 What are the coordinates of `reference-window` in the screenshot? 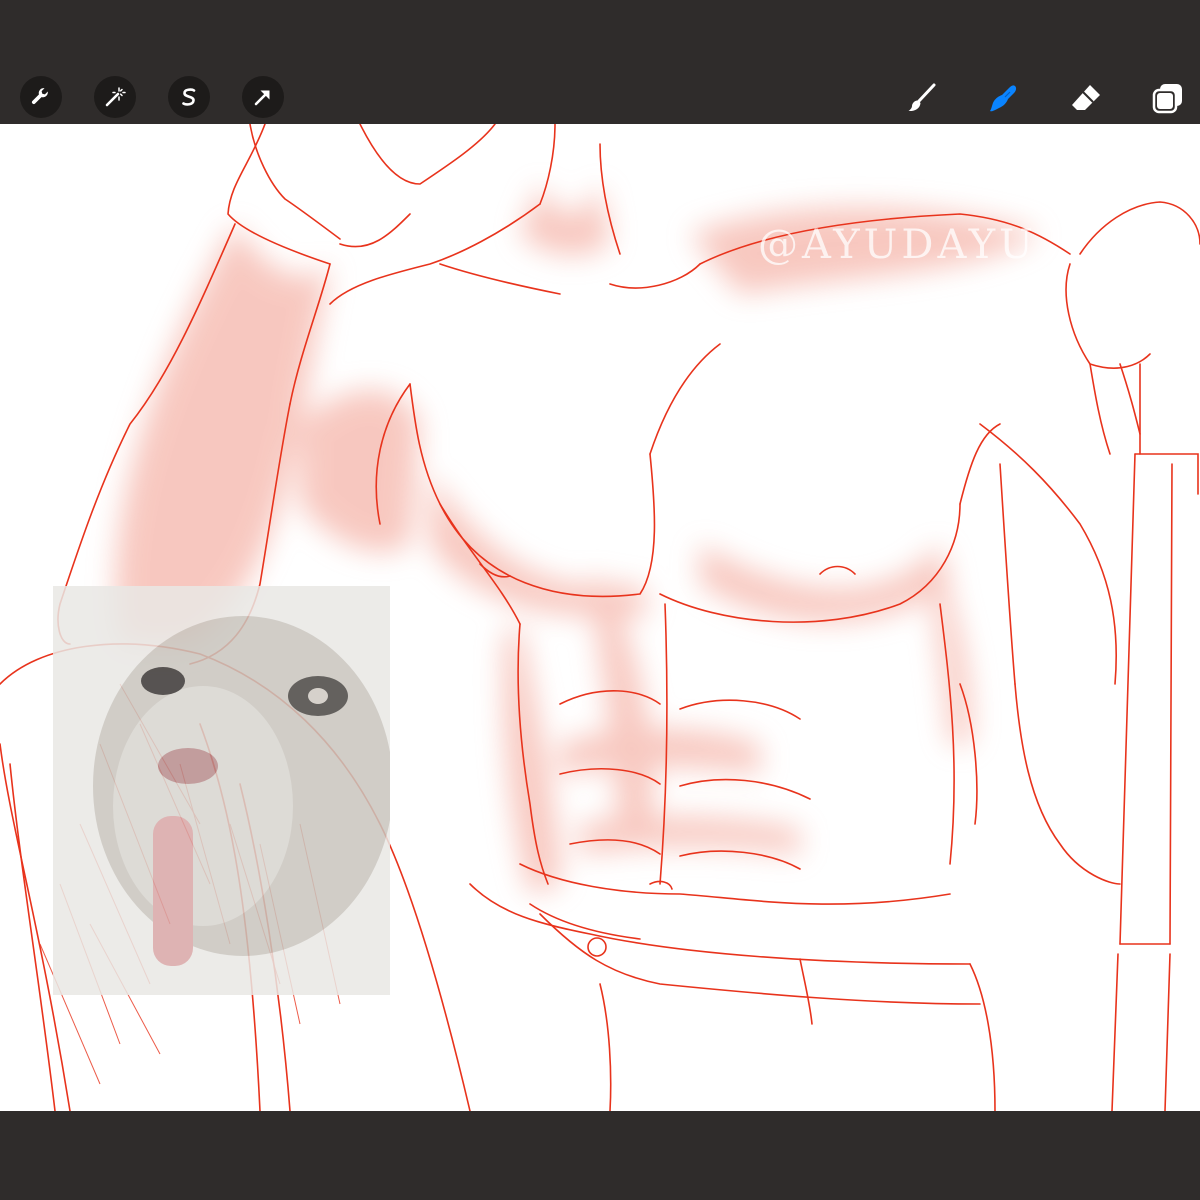 It's located at (221, 790).